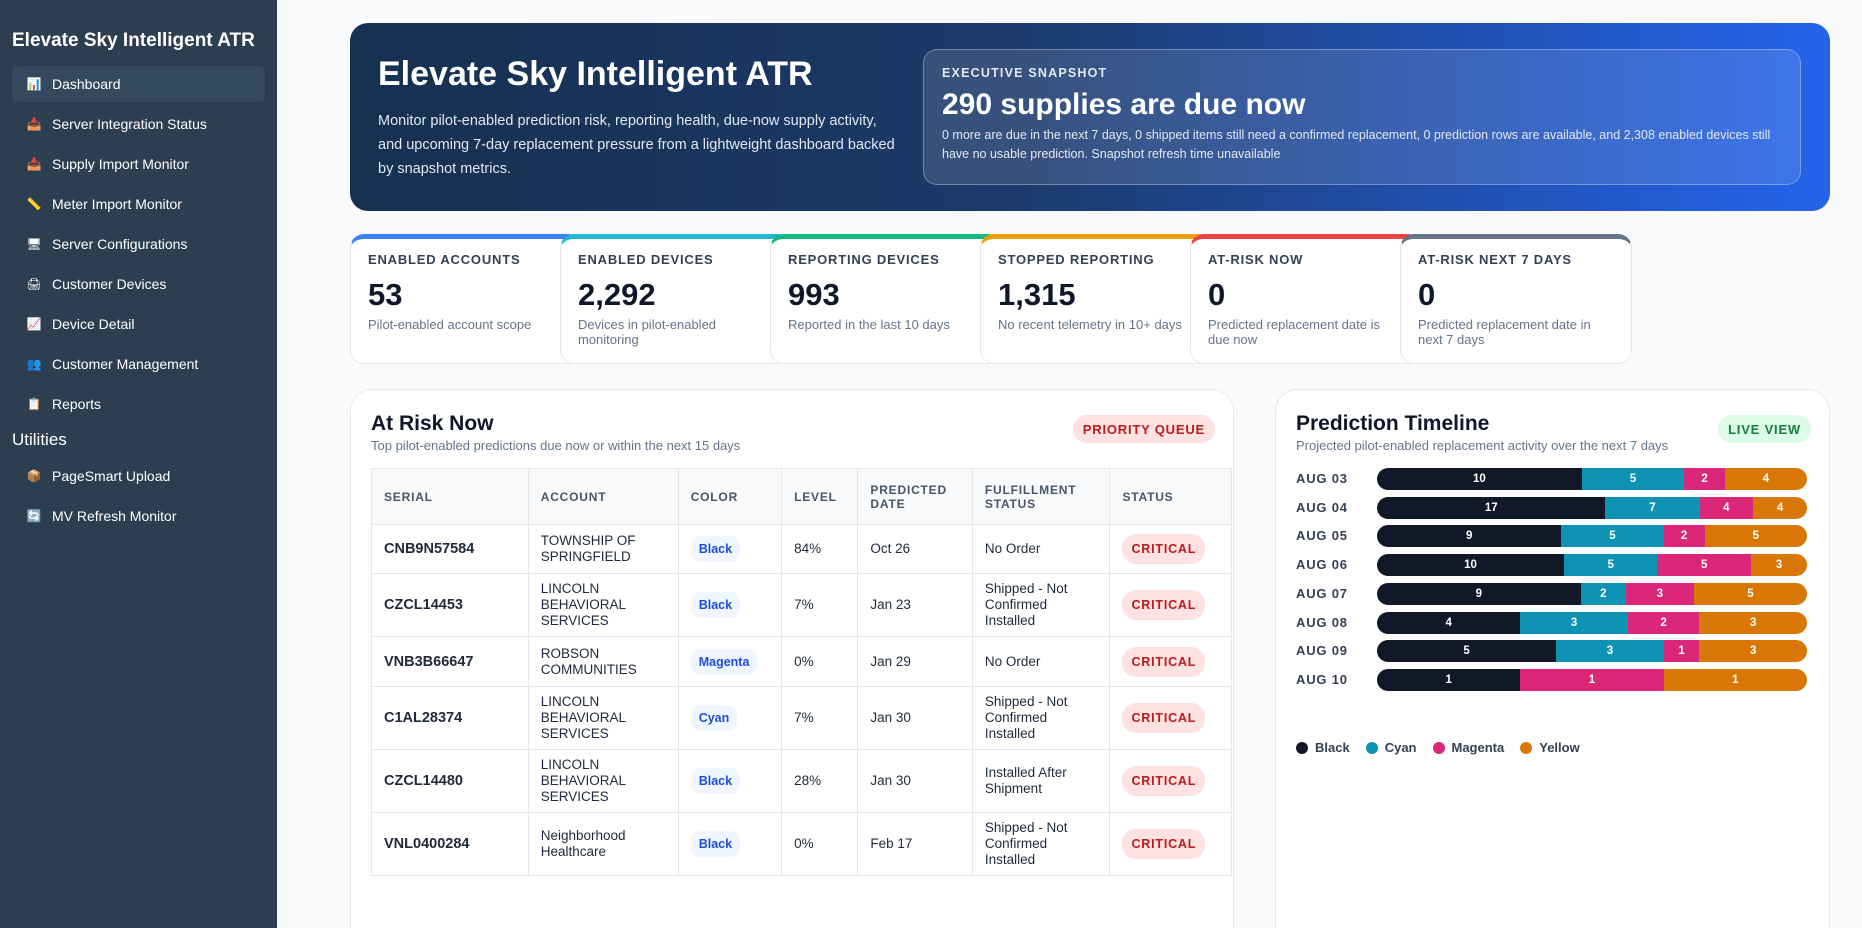  What do you see at coordinates (1559, 747) in the screenshot?
I see `legend-label: Yellow` at bounding box center [1559, 747].